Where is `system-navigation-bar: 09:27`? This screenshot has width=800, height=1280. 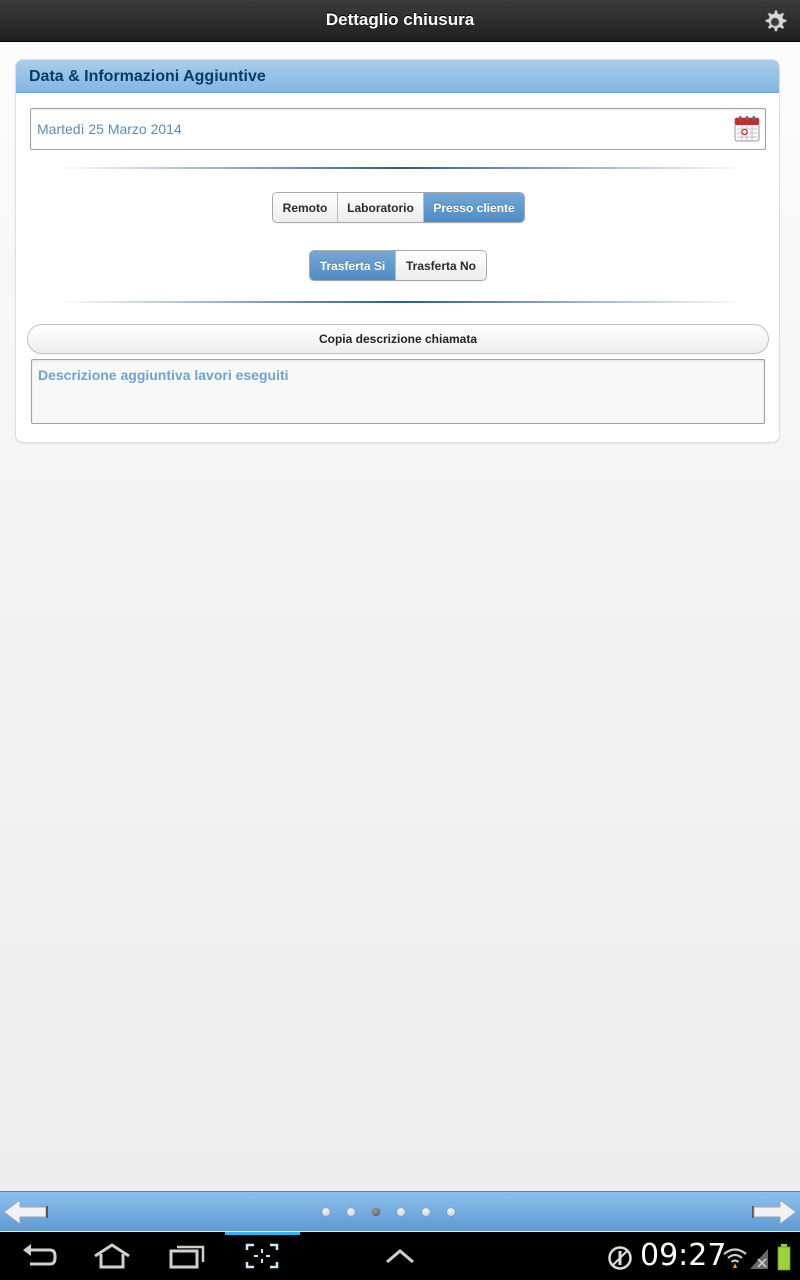
system-navigation-bar: 09:27 is located at coordinates (400, 1256).